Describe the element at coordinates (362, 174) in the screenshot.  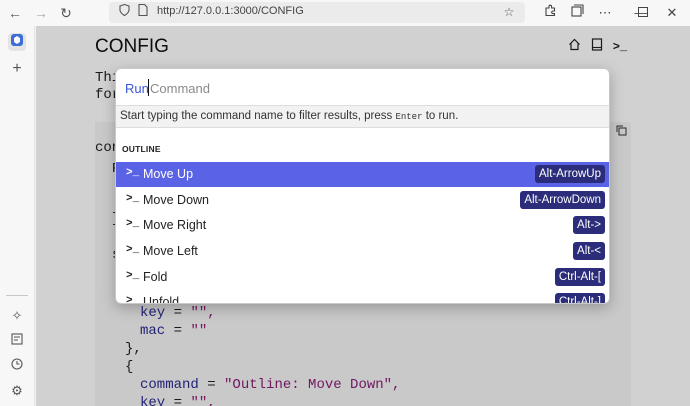
I see `command-item: >_ Move Up Alt-ArrowUp` at that location.